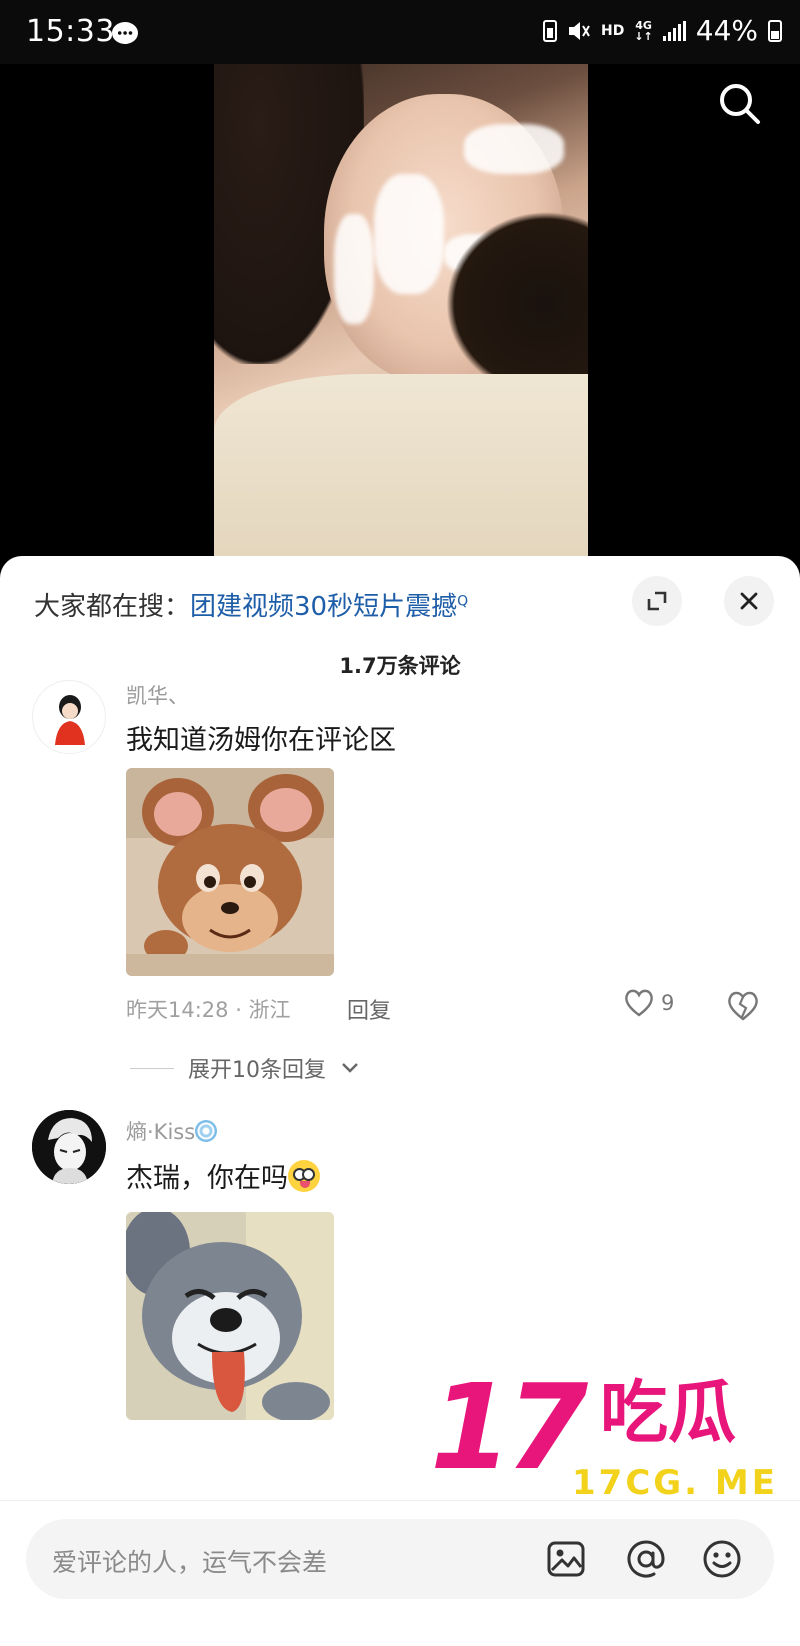 The height and width of the screenshot is (1646, 800). I want to click on username-text: 熵·Kiss, so click(161, 1132).